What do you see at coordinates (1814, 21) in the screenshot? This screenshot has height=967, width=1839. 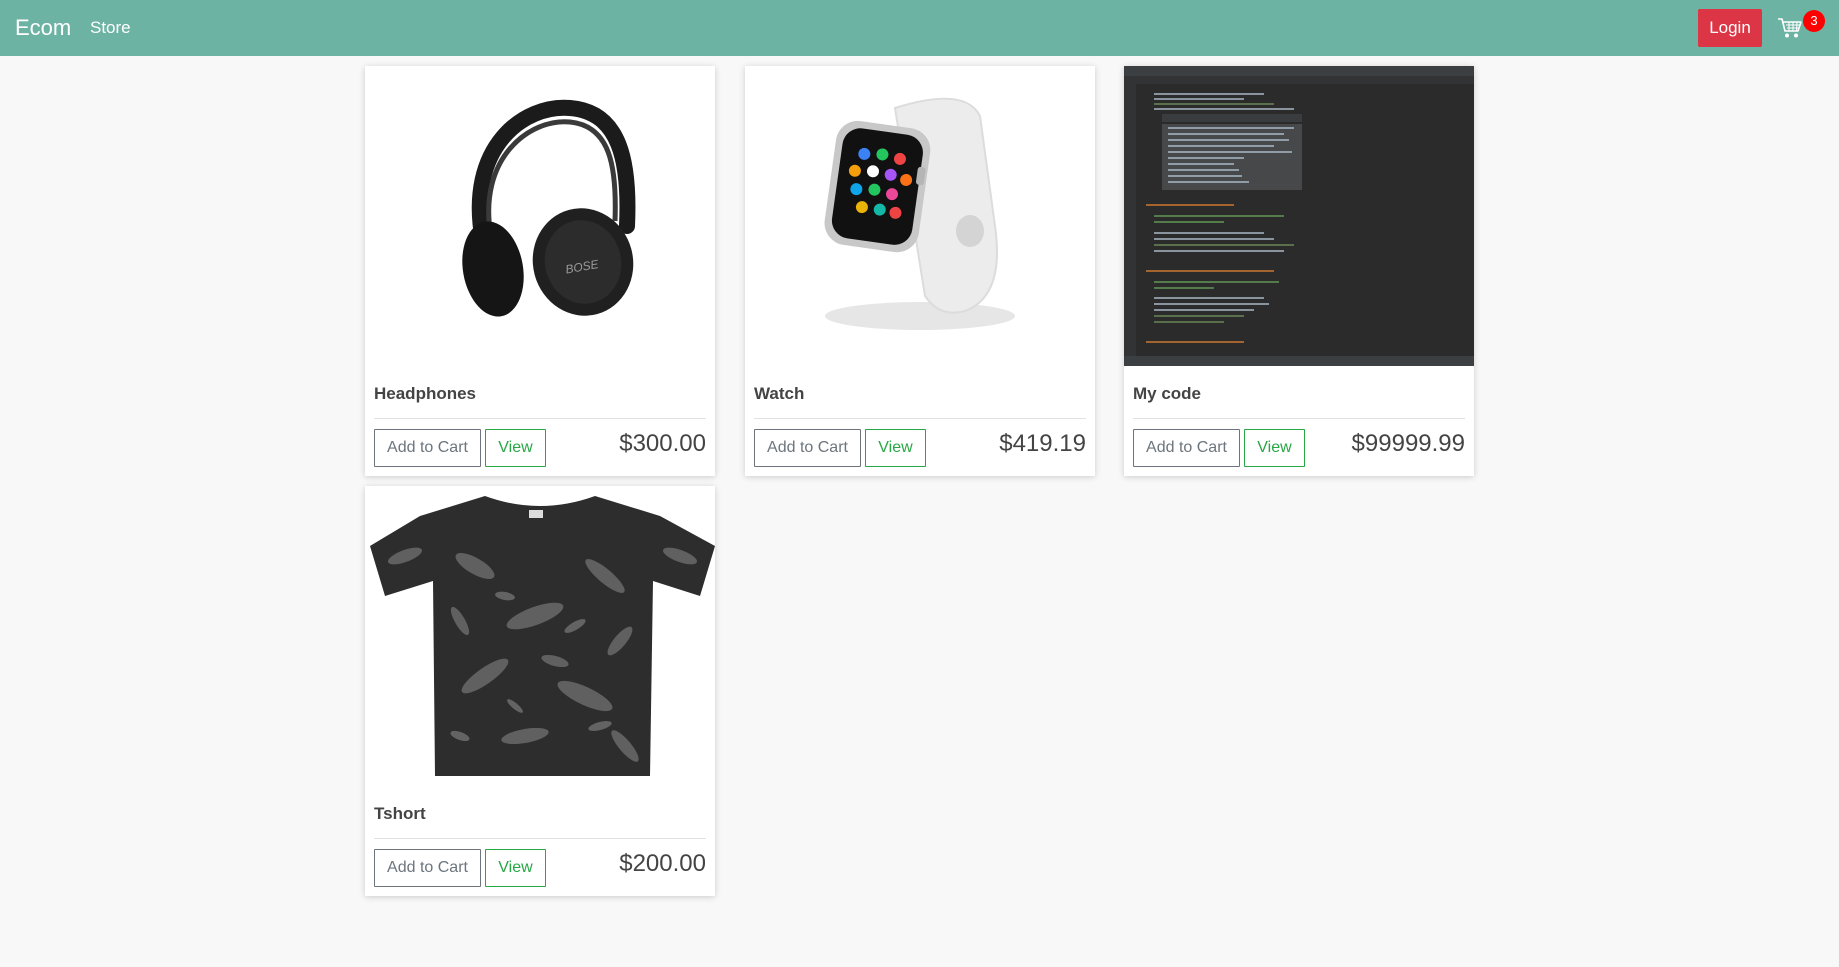 I see `cart-count-badge: 3` at bounding box center [1814, 21].